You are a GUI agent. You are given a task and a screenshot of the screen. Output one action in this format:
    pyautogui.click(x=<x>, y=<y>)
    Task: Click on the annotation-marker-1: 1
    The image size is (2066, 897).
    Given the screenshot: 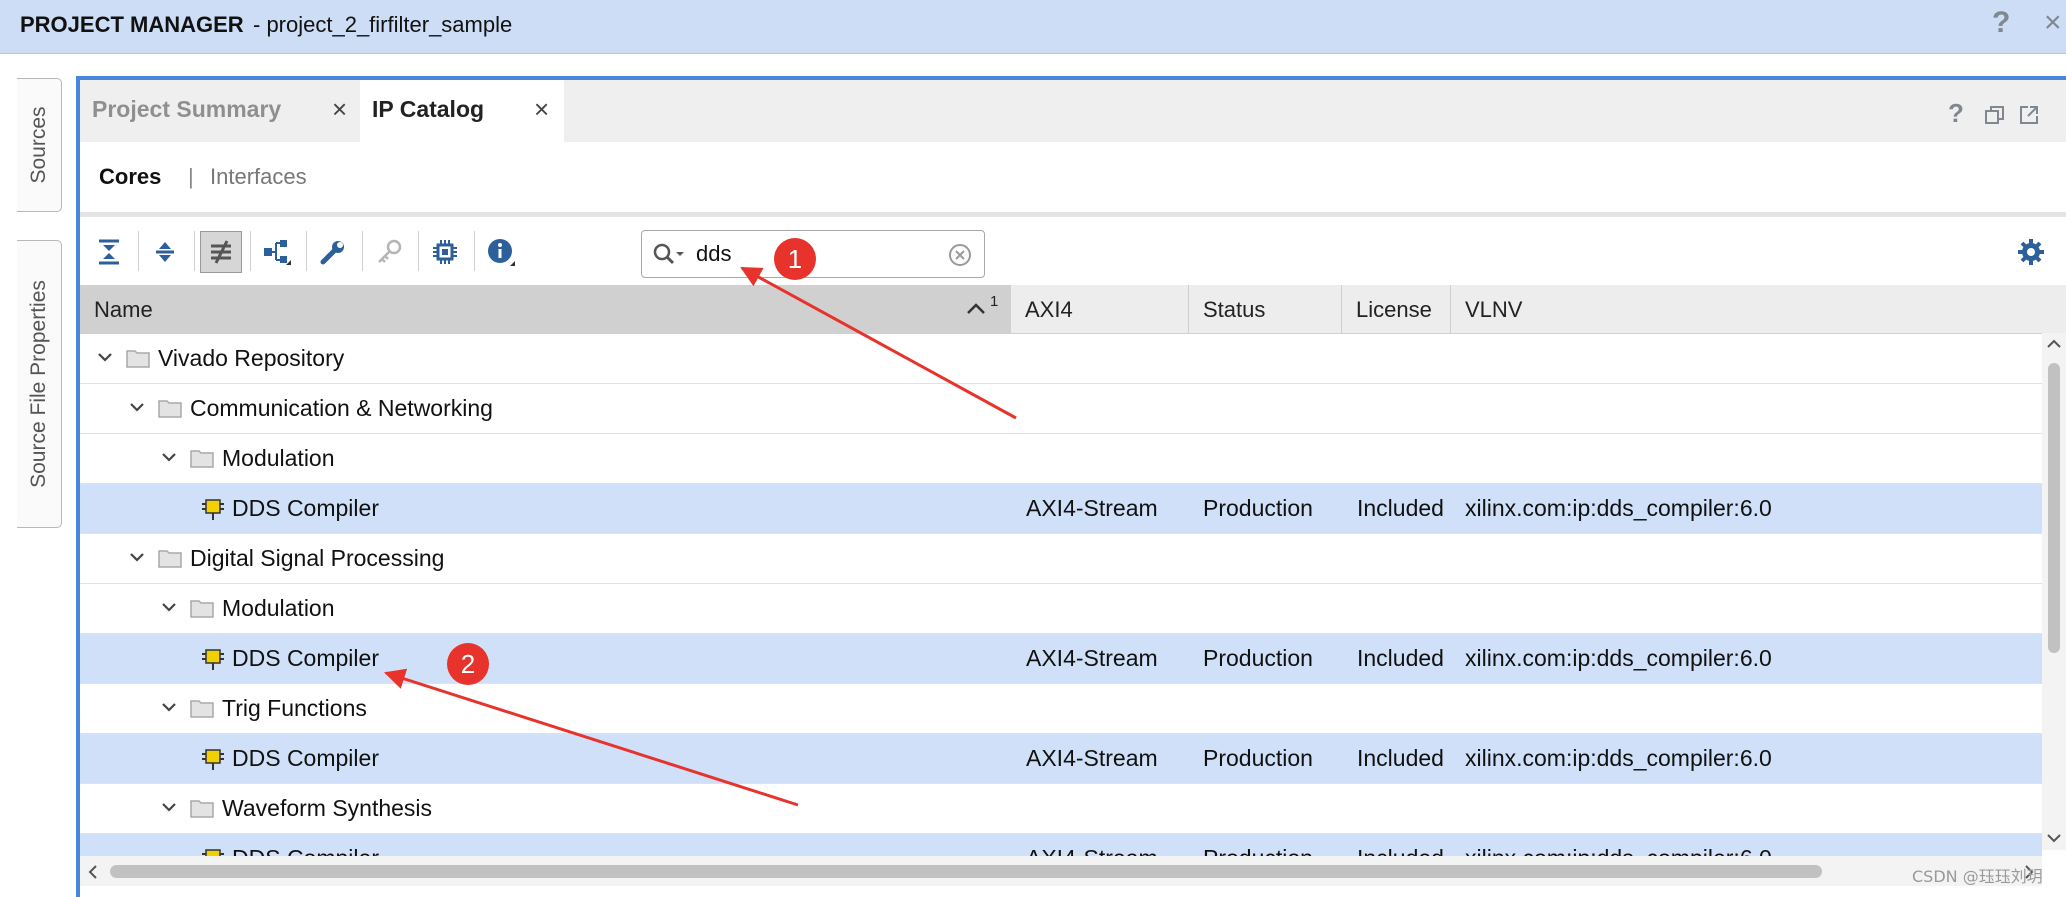 What is the action you would take?
    pyautogui.click(x=795, y=259)
    